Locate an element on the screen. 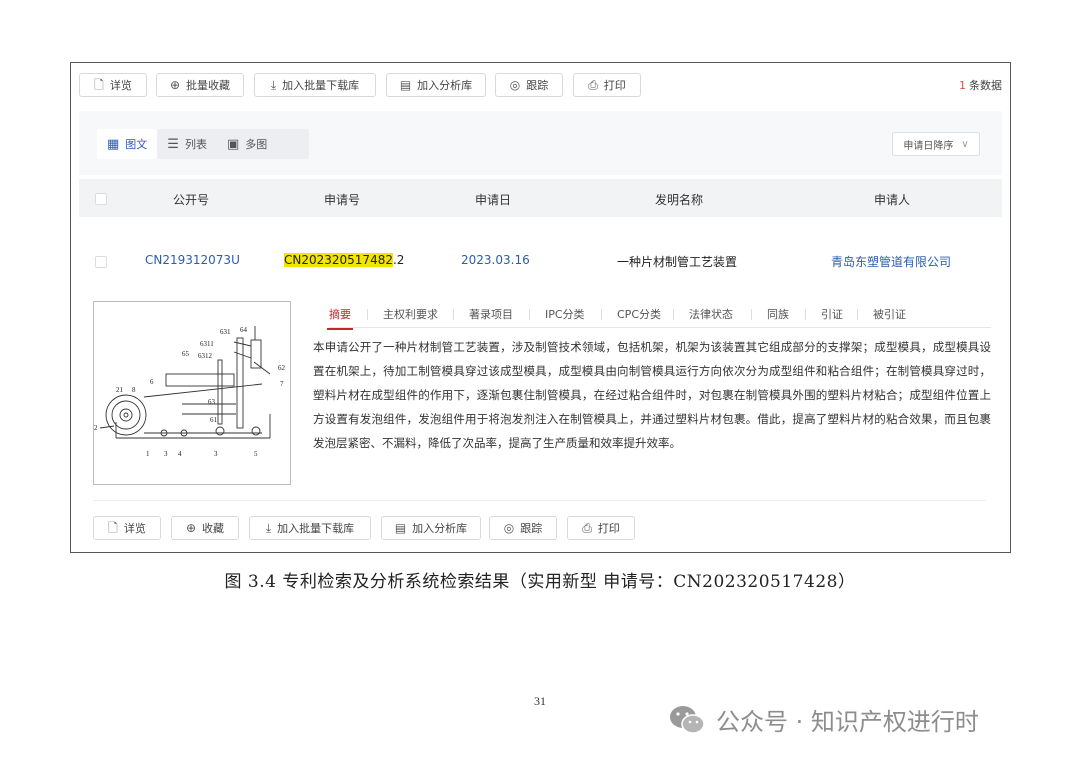 Image resolution: width=1080 pixels, height=764 pixels. tab-image-text: ▦ 图文 is located at coordinates (127, 144).